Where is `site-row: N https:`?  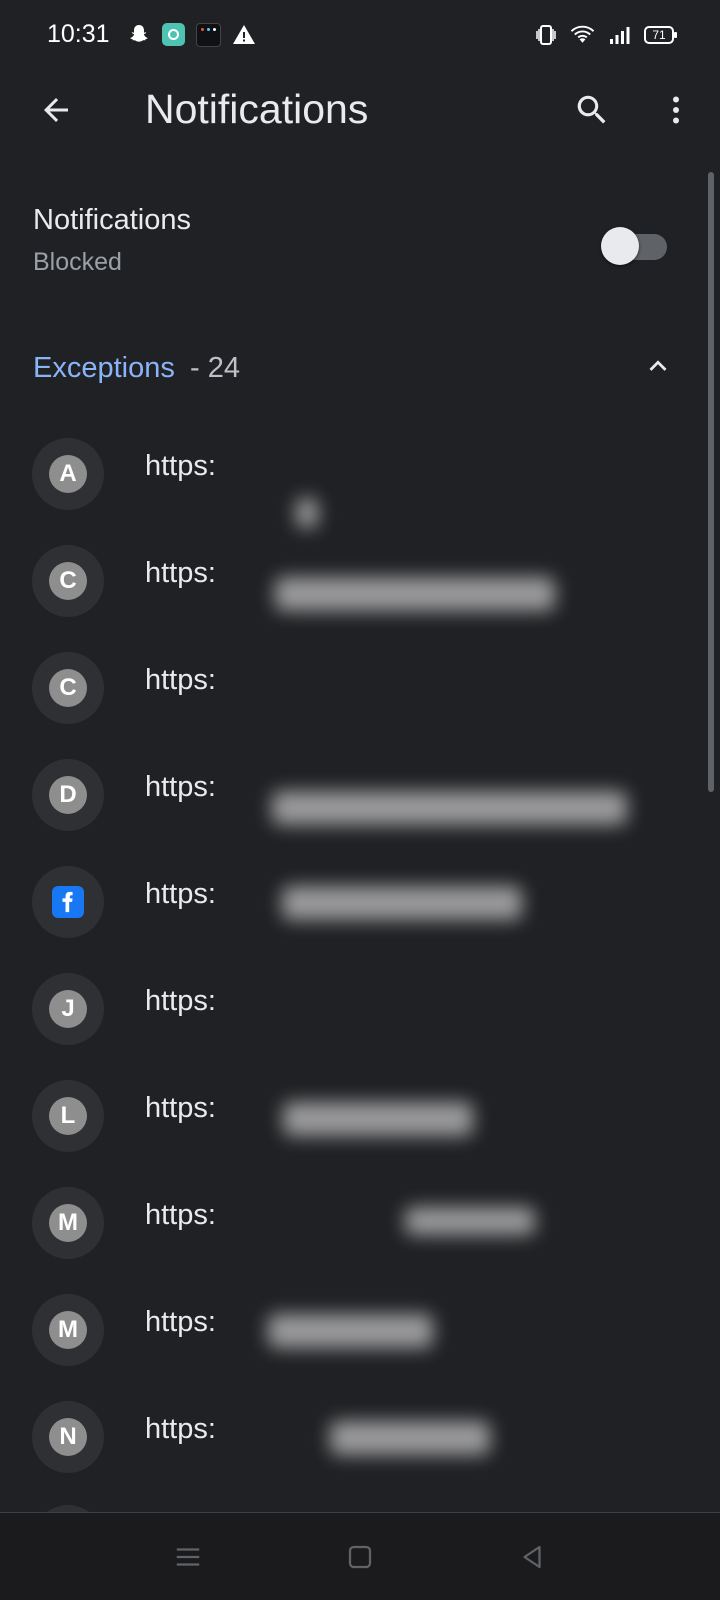 site-row: N https: is located at coordinates (350, 1436).